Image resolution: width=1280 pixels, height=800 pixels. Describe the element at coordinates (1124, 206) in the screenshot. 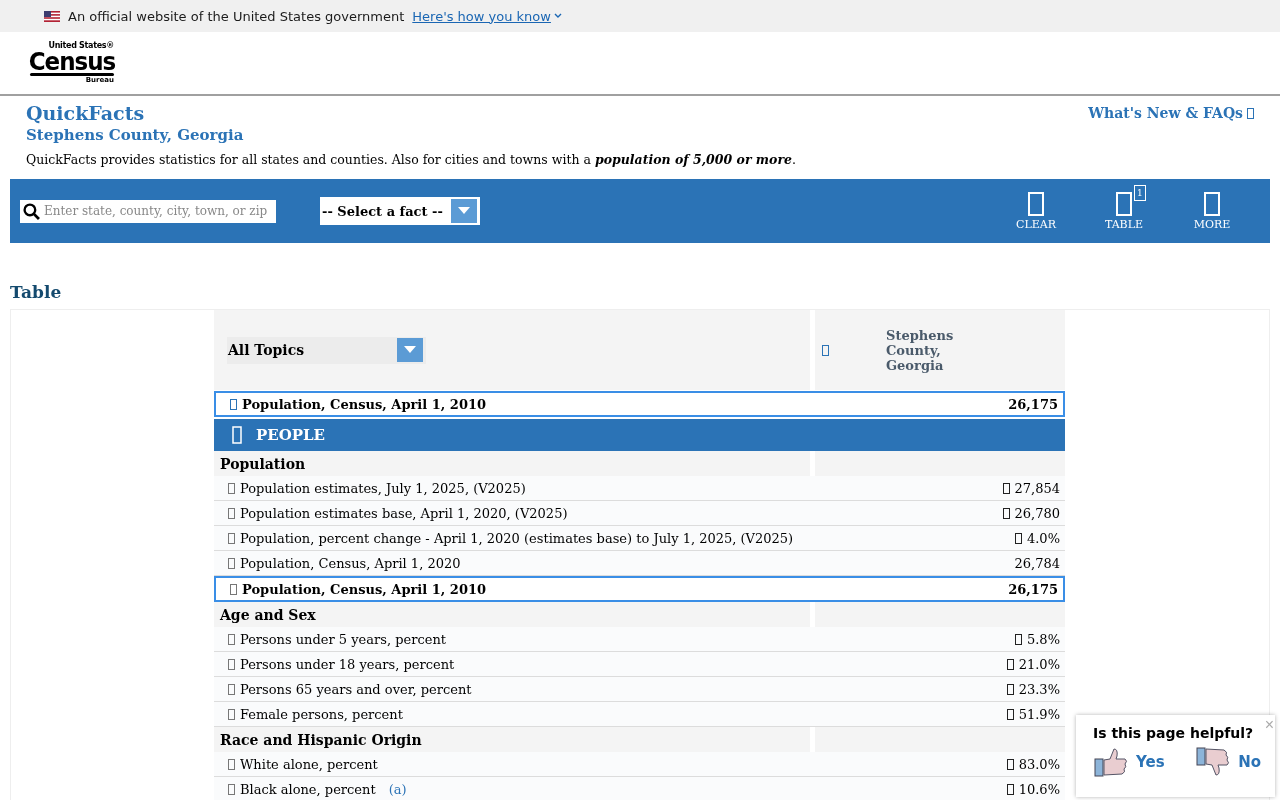

I see `toolbar-button: 1 TABLE` at that location.